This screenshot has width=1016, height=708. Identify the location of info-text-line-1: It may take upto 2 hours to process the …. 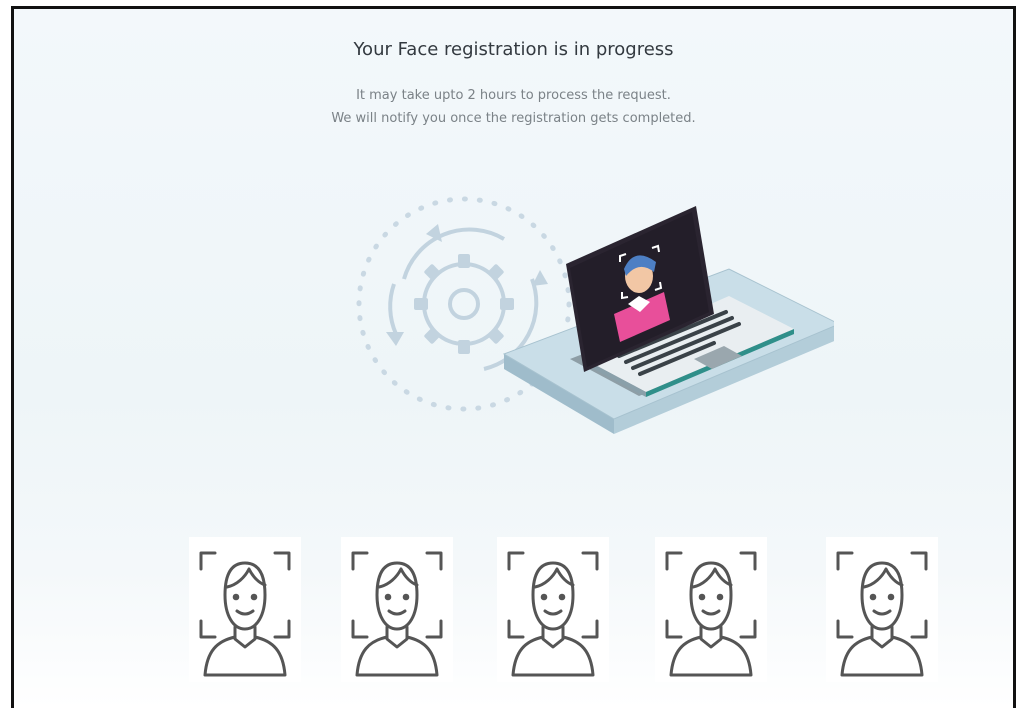
(513, 95).